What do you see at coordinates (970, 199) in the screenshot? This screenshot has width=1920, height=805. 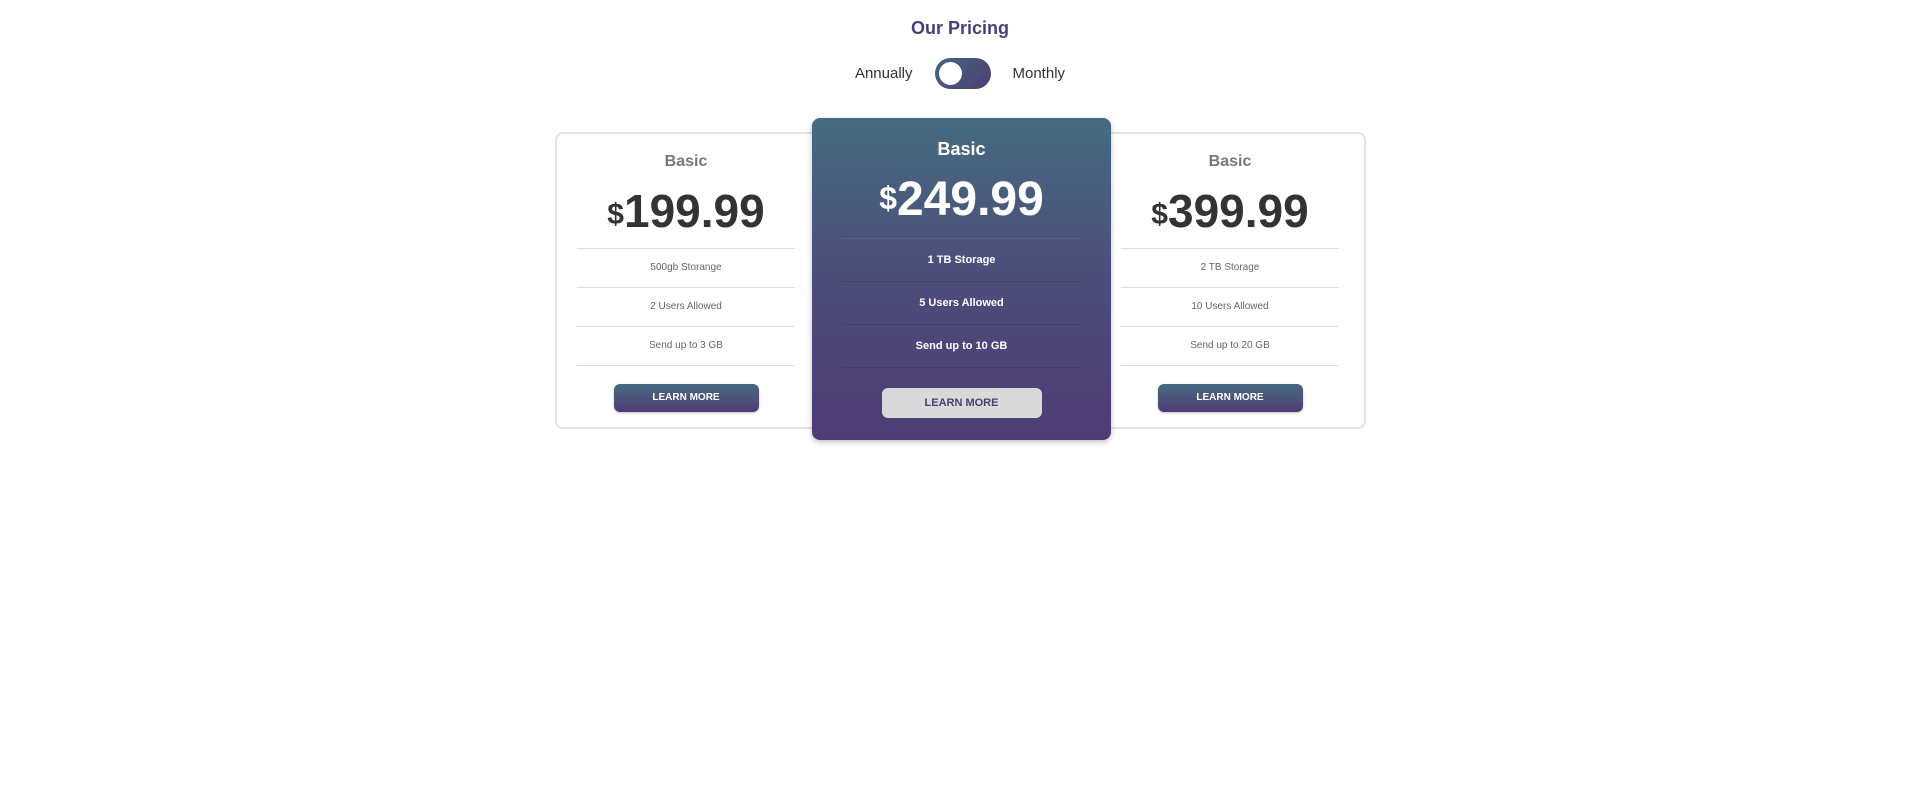 I see `price-amount: 249.99` at bounding box center [970, 199].